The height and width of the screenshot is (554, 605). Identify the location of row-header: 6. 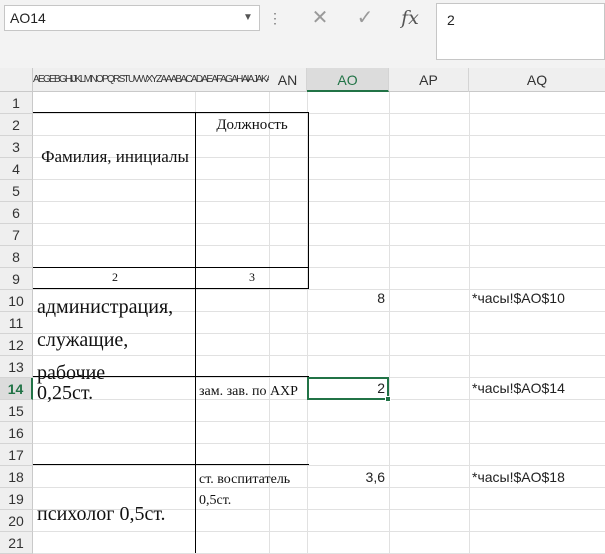
(16, 213).